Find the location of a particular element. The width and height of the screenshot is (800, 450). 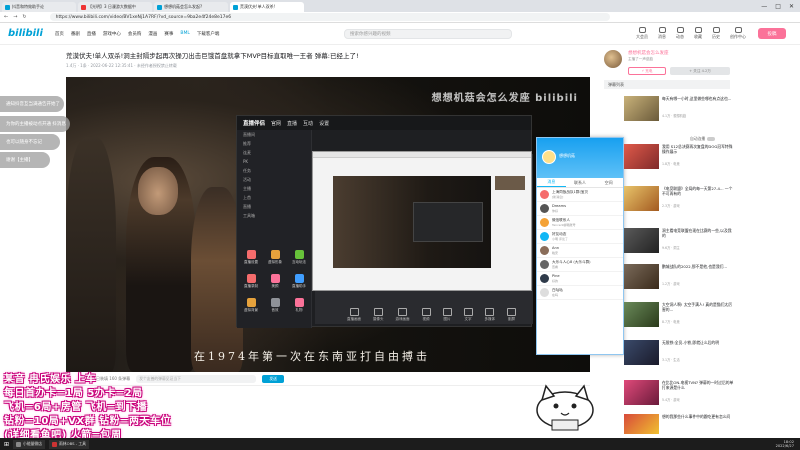

side-row: 推荐 is located at coordinates (274, 143).